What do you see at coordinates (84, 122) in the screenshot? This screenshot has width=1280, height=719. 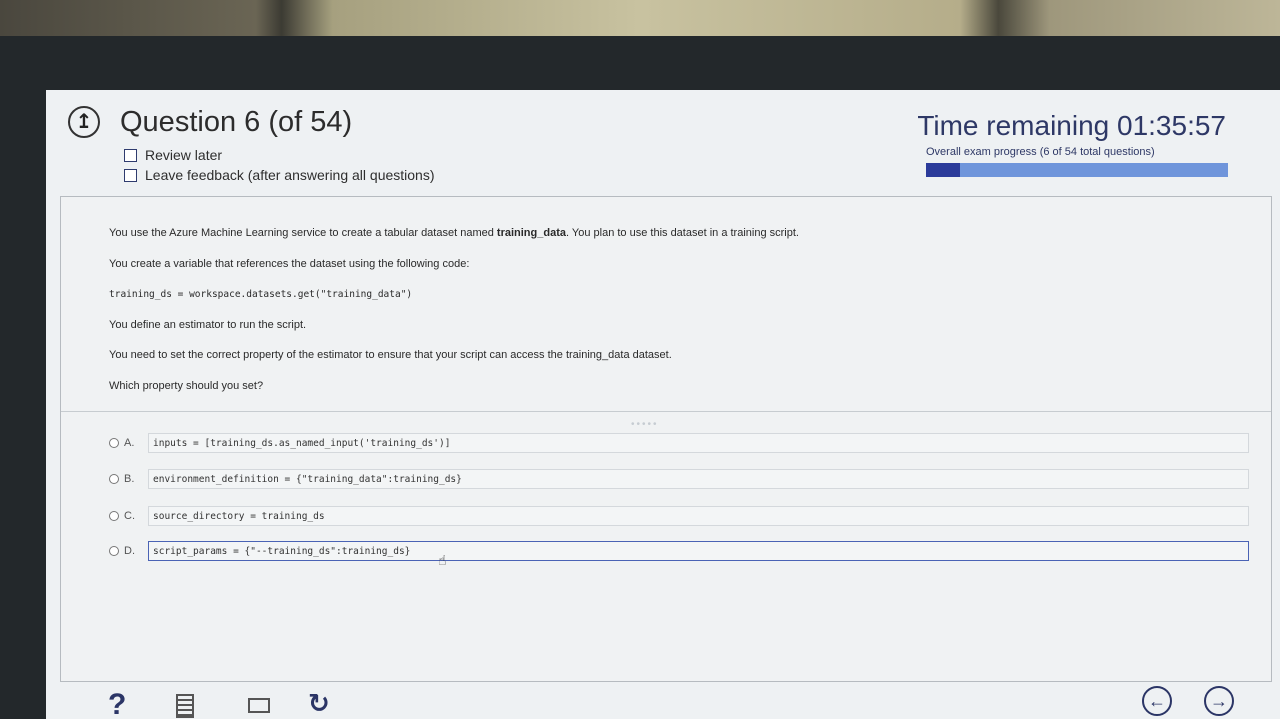 I see `back-icon: ↥` at bounding box center [84, 122].